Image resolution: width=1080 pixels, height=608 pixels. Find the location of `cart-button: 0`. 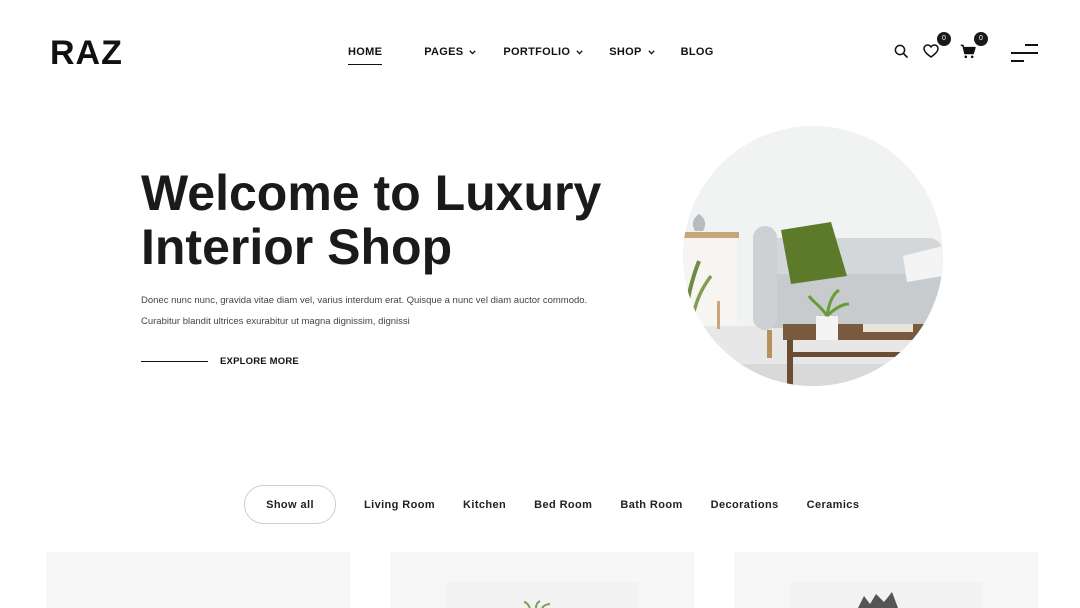

cart-button: 0 is located at coordinates (972, 47).